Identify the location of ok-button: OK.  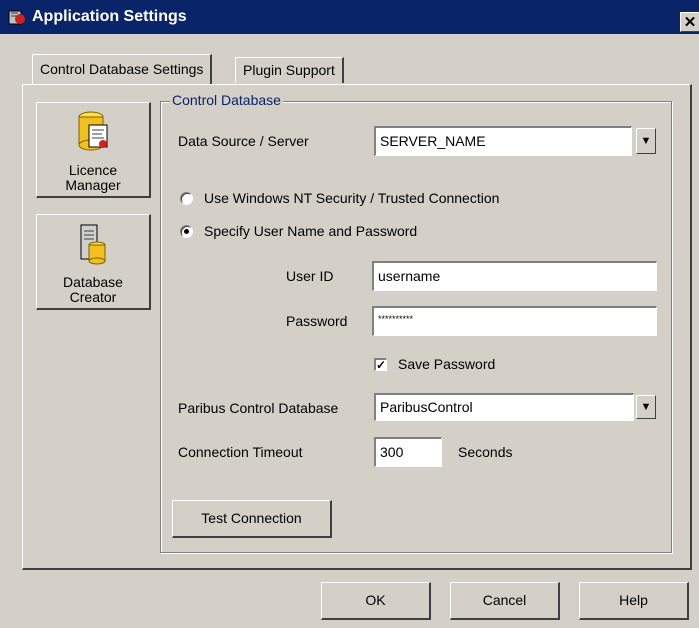
(376, 601).